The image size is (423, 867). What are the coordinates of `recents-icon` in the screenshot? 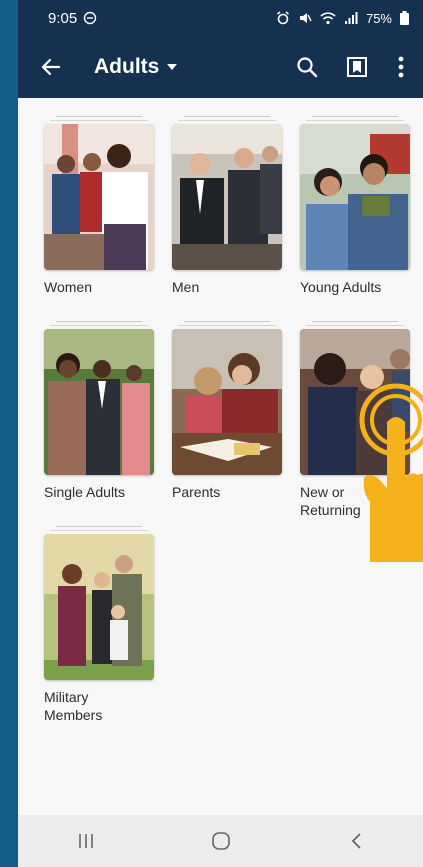 It's located at (85, 841).